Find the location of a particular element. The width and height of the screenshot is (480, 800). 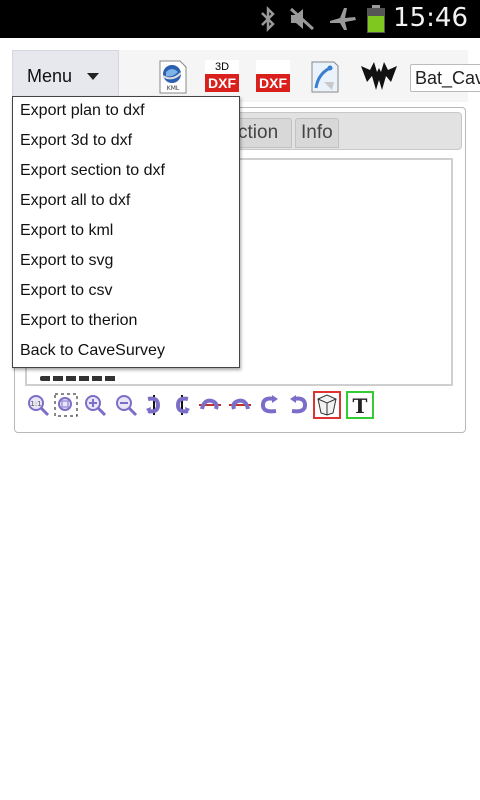

dxf-spacer is located at coordinates (273, 67).